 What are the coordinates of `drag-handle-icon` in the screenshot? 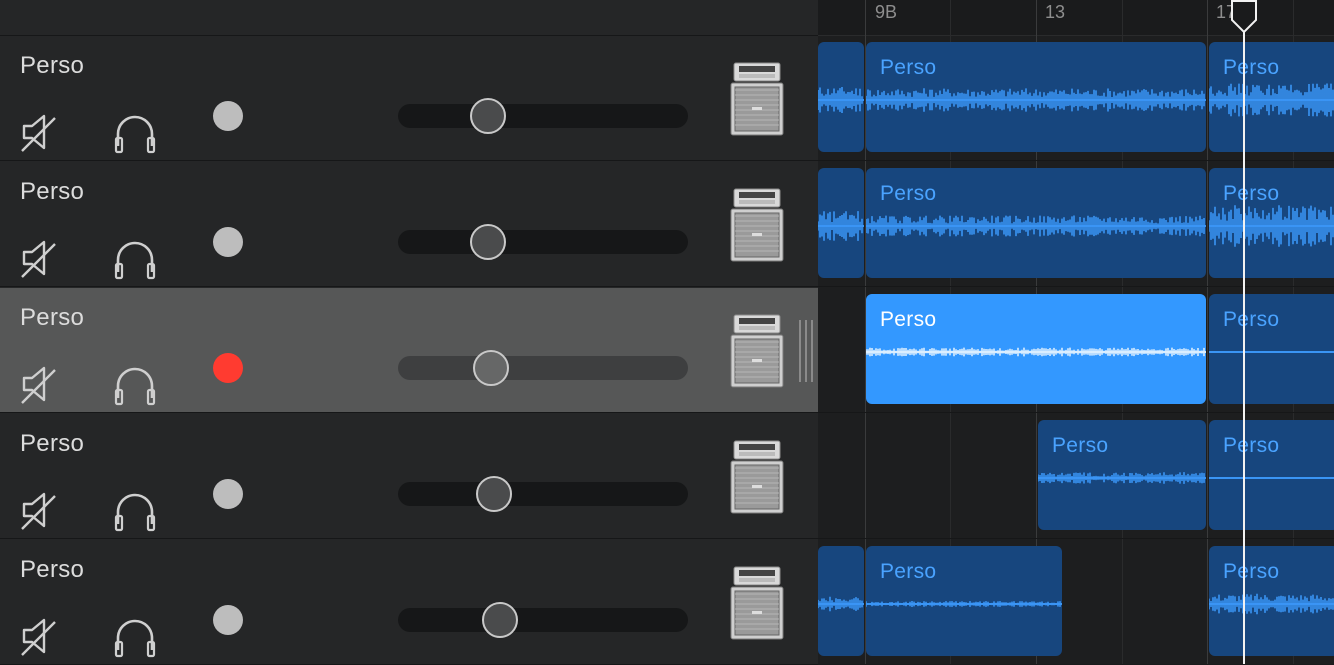 It's located at (806, 351).